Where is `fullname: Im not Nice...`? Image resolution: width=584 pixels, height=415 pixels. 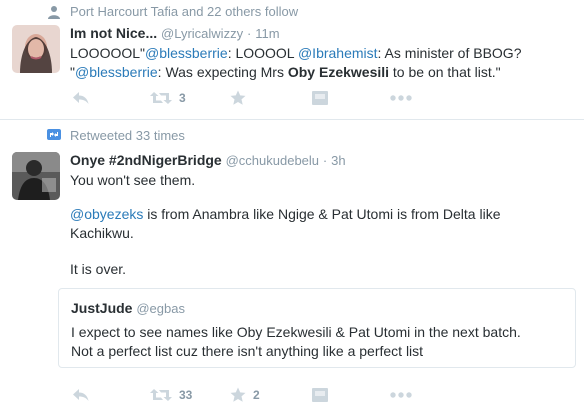 fullname: Im not Nice... is located at coordinates (113, 33).